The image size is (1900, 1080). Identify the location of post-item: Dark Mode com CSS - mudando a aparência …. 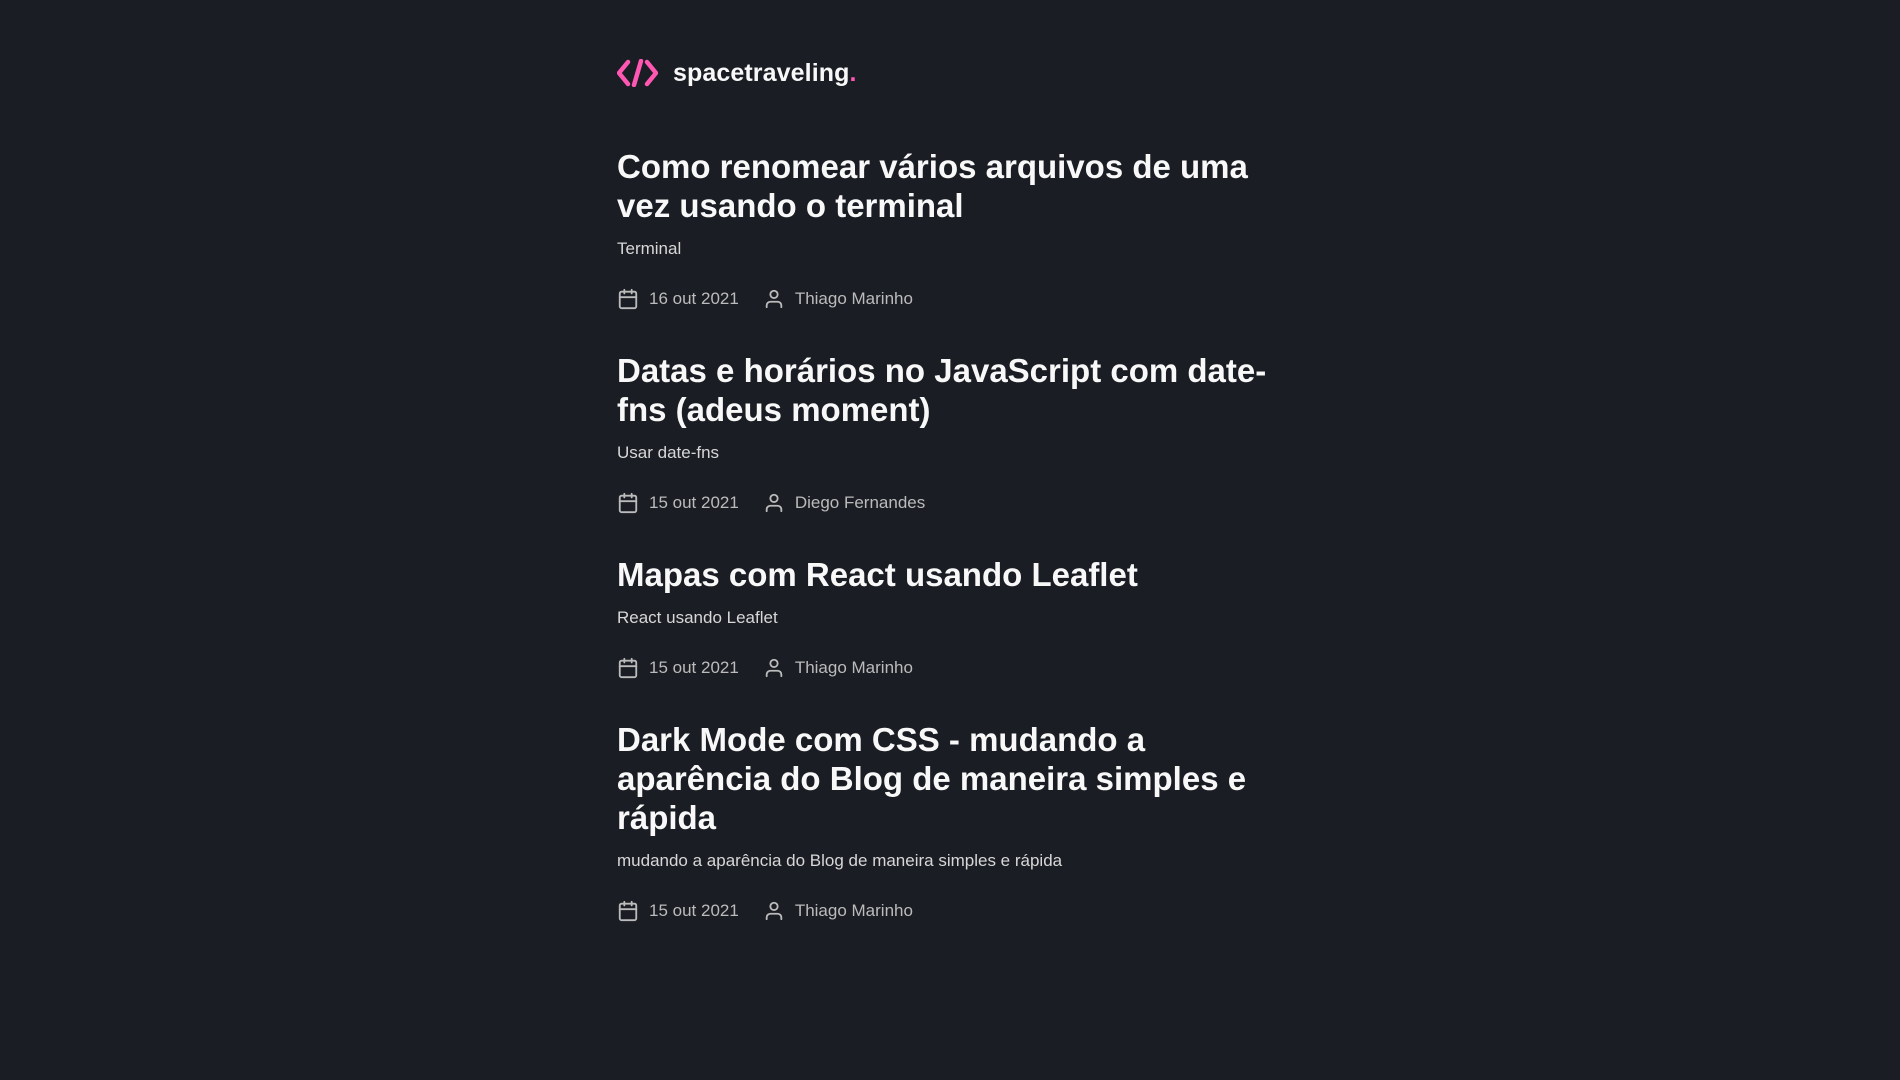
(947, 821).